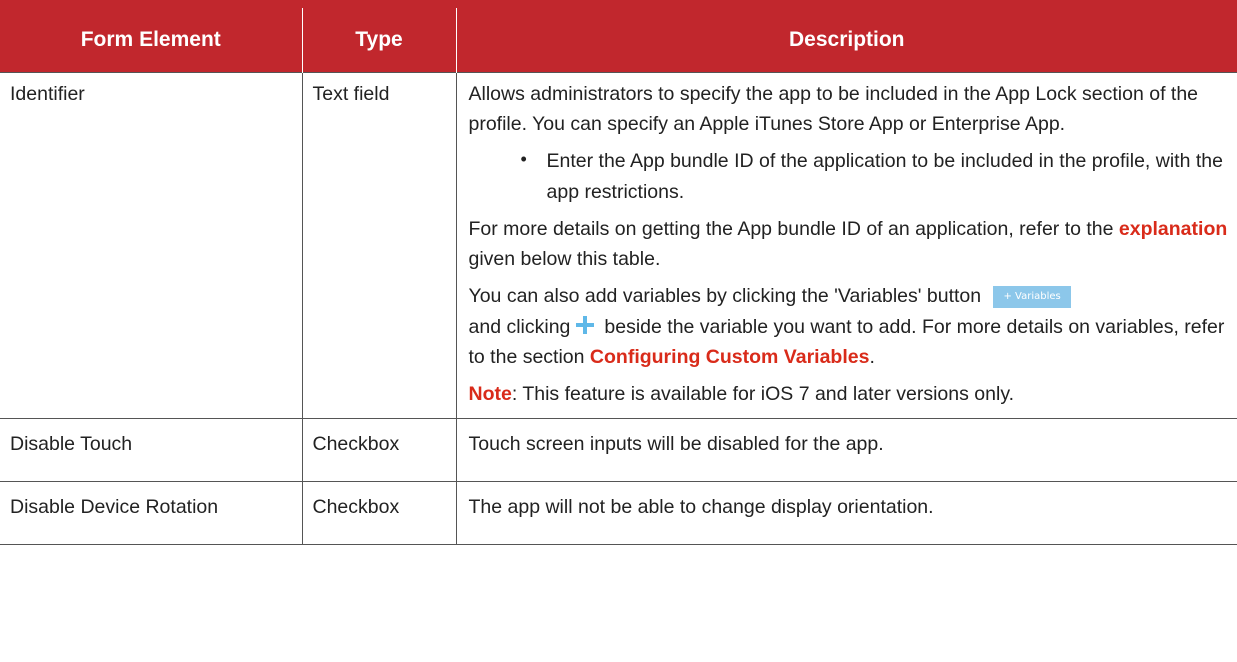 Image resolution: width=1237 pixels, height=662 pixels. I want to click on form-element-cell: Disable Device Rotation, so click(151, 513).